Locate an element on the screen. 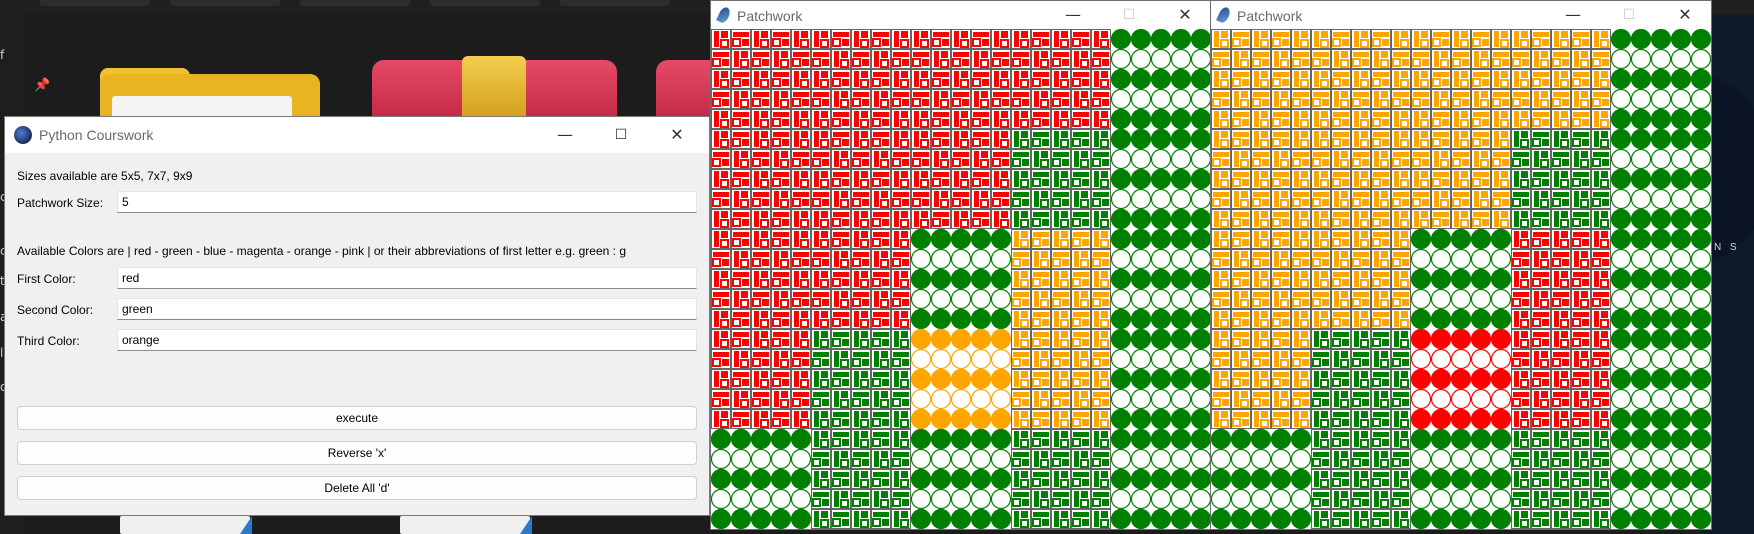 The image size is (1754, 534). first-color-input is located at coordinates (407, 278).